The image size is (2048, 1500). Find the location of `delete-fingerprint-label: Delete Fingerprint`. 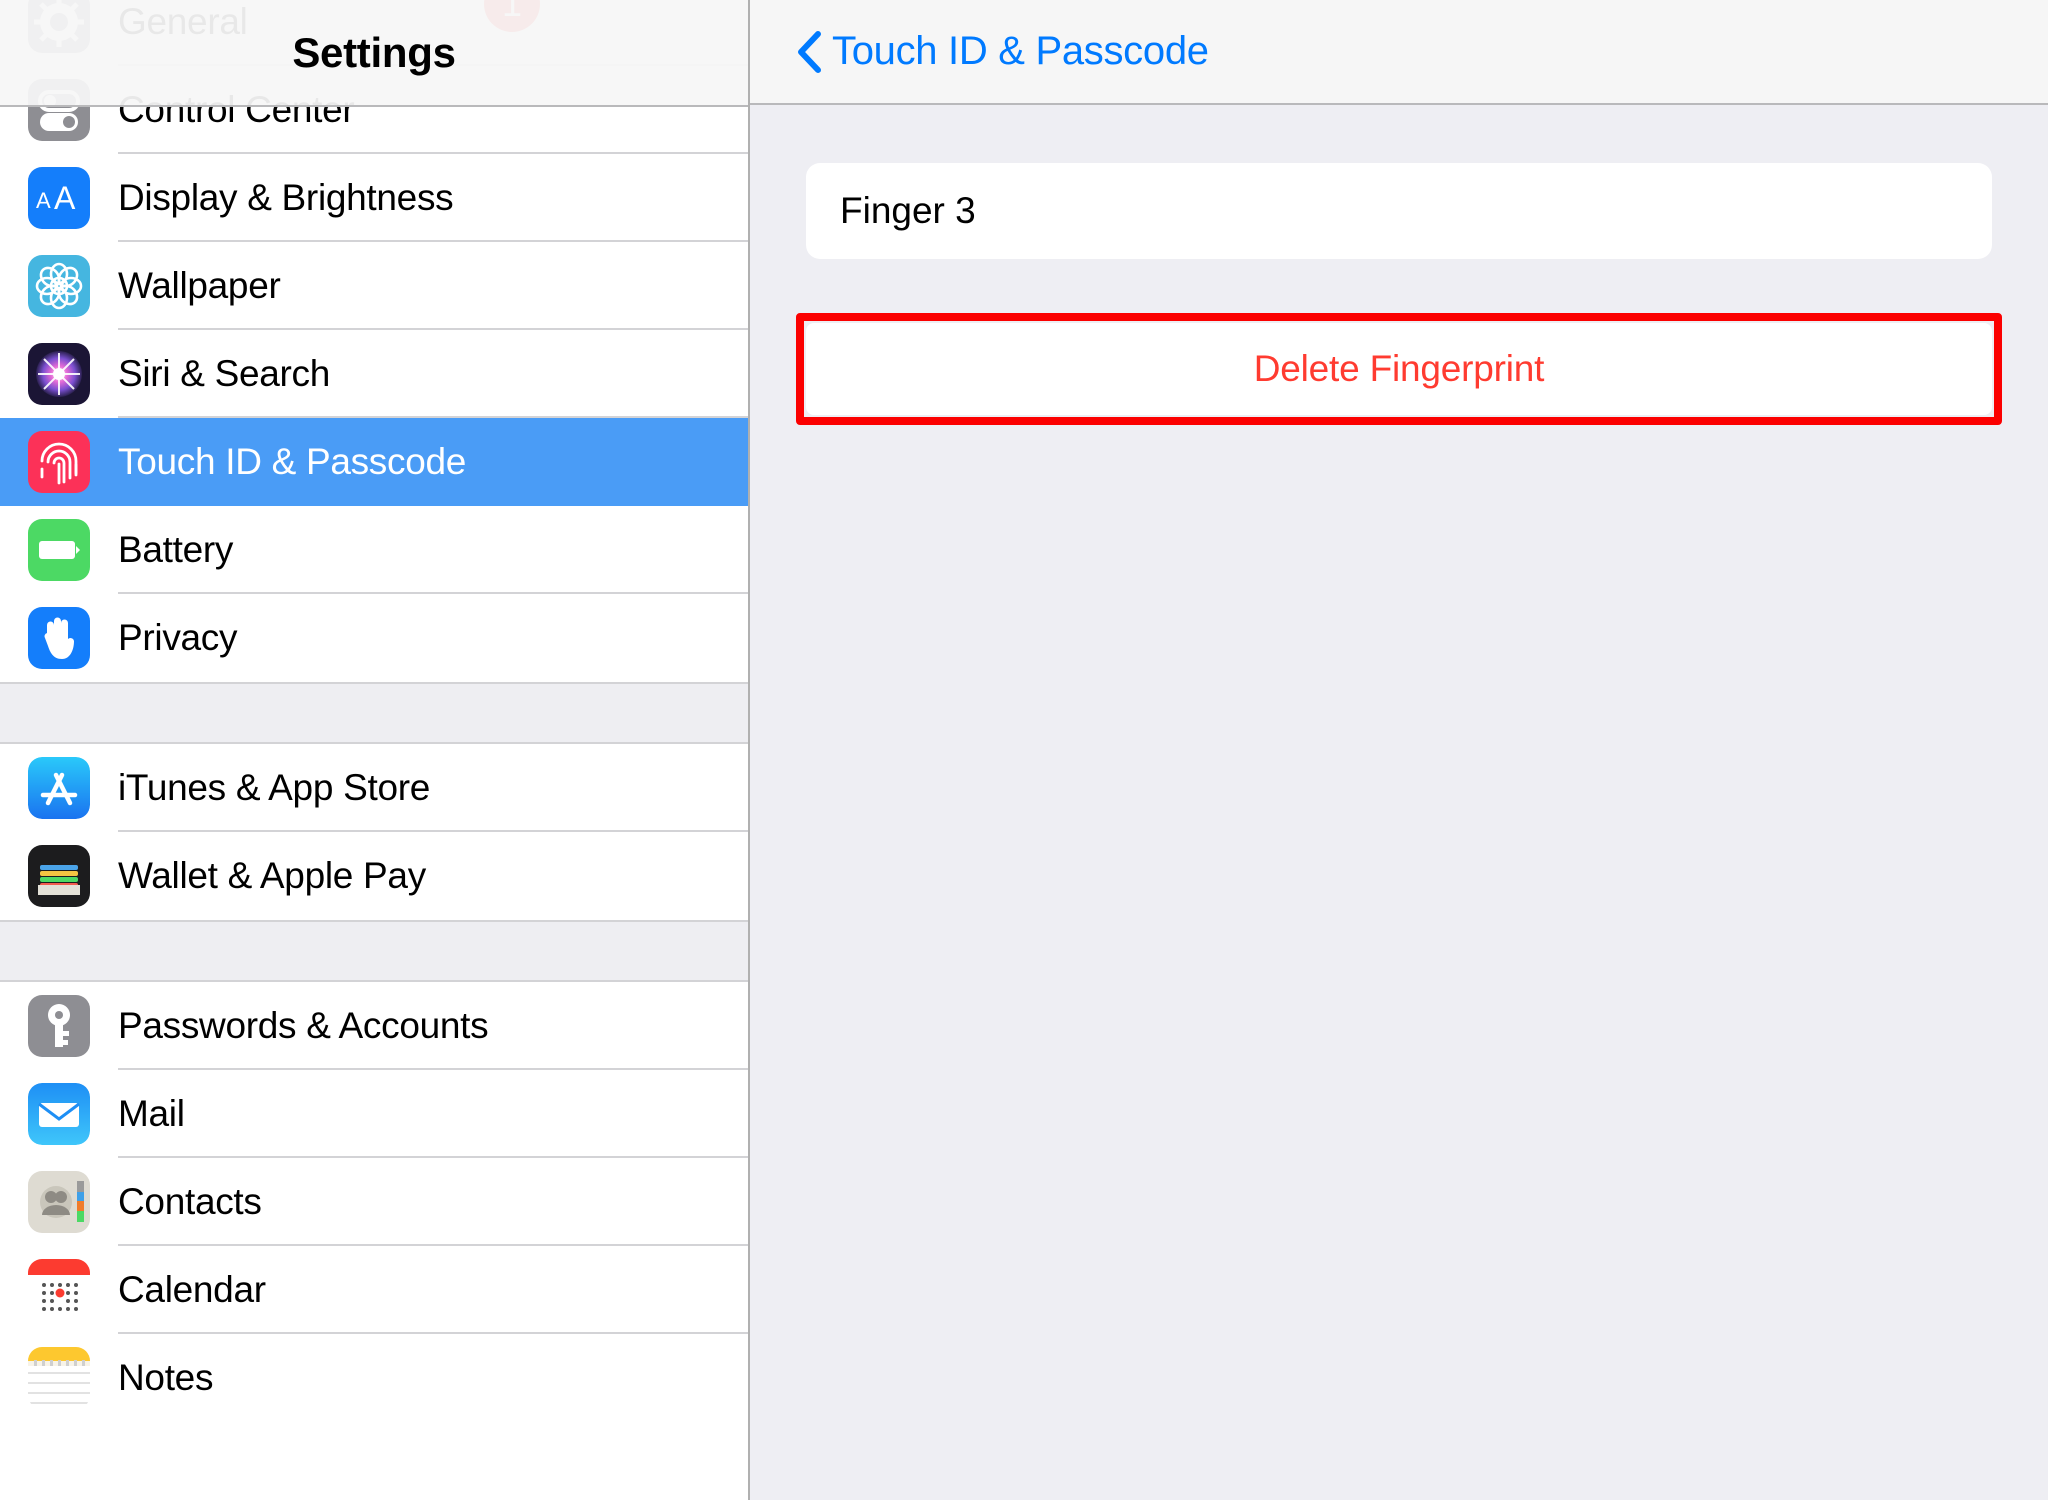

delete-fingerprint-label: Delete Fingerprint is located at coordinates (1399, 368).